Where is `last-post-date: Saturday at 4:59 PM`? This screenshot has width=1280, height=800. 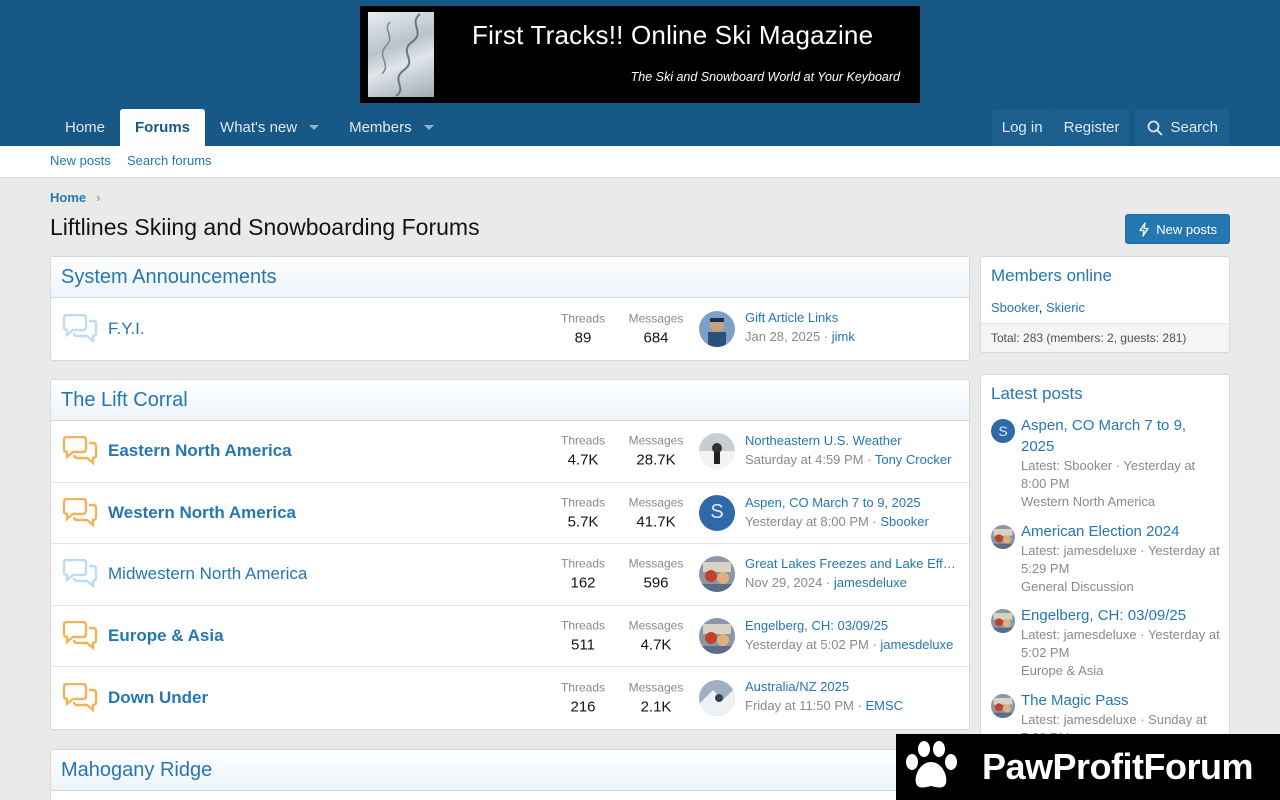 last-post-date: Saturday at 4:59 PM is located at coordinates (804, 459).